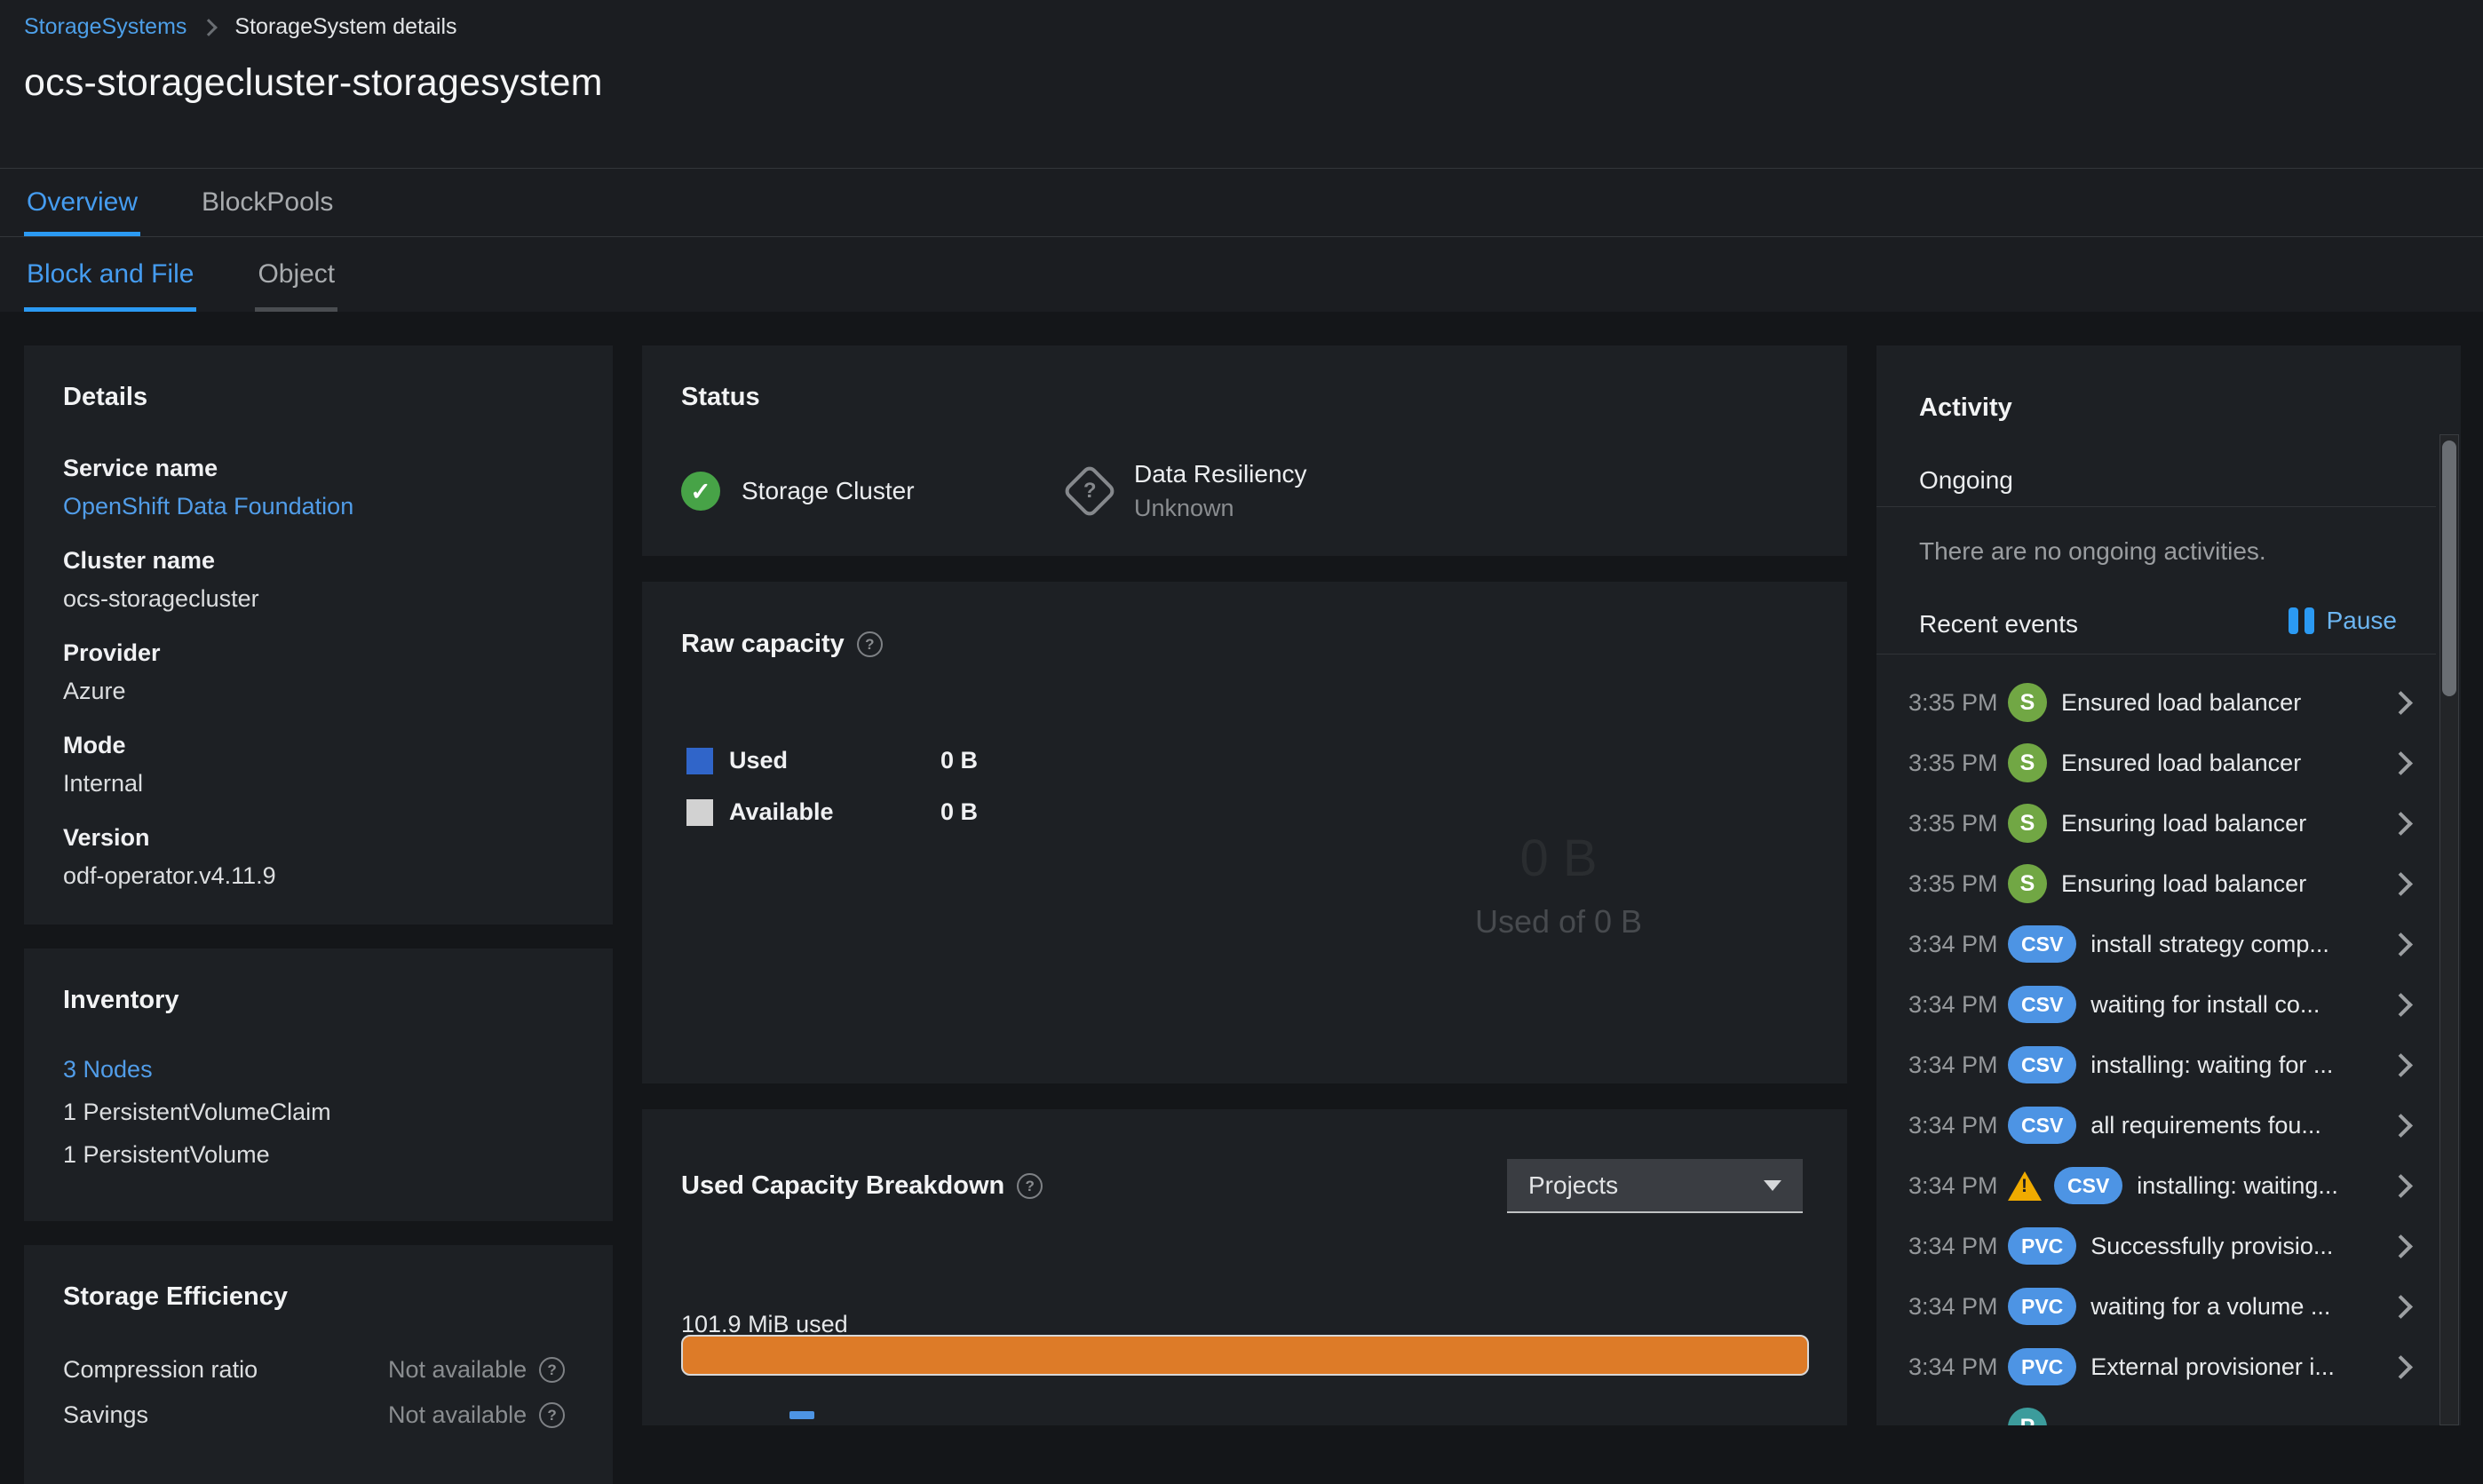 Image resolution: width=2483 pixels, height=1484 pixels. What do you see at coordinates (94, 691) in the screenshot?
I see `field-value: Azure` at bounding box center [94, 691].